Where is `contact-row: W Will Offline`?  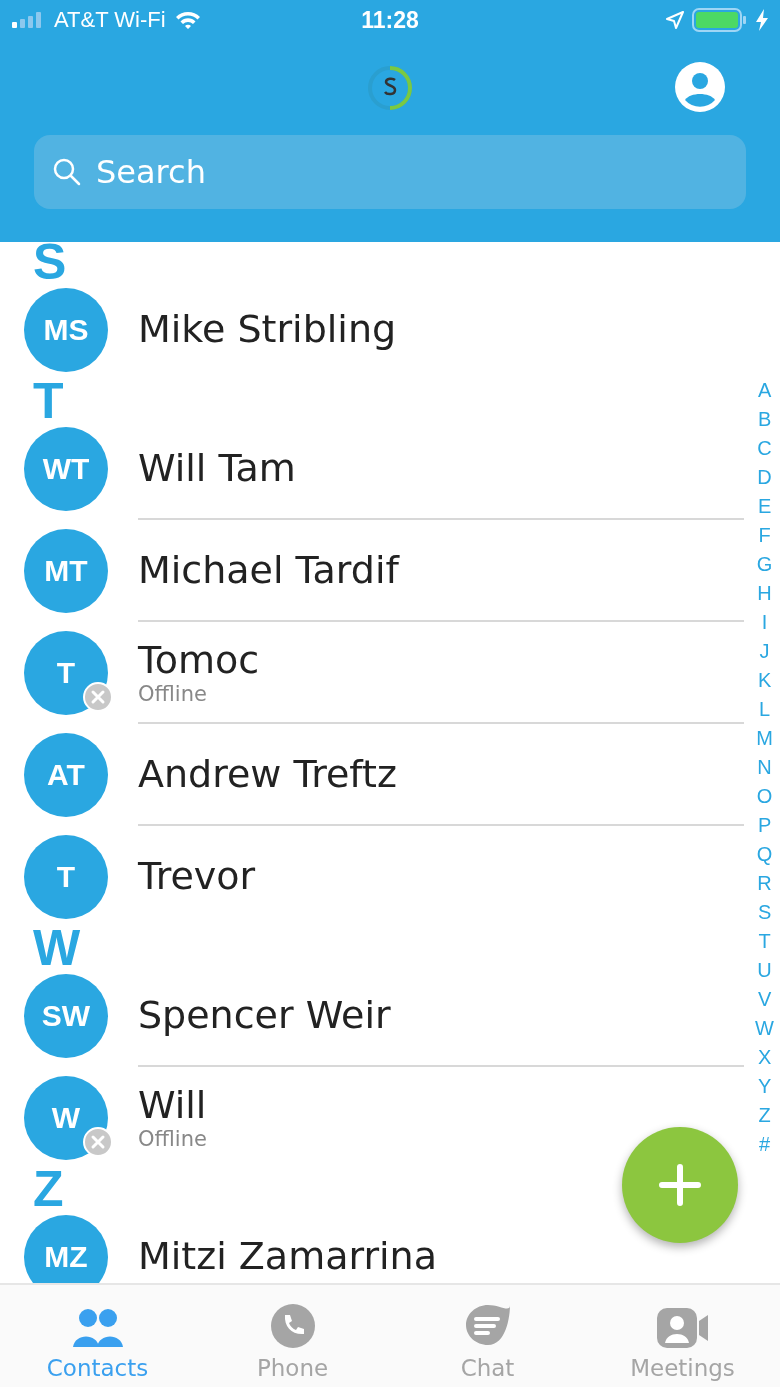 contact-row: W Will Offline is located at coordinates (372, 1118).